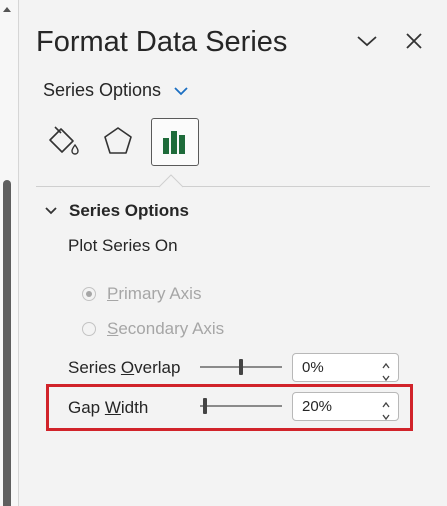 The height and width of the screenshot is (506, 447). I want to click on gap-width-highlight-box, so click(229, 407).